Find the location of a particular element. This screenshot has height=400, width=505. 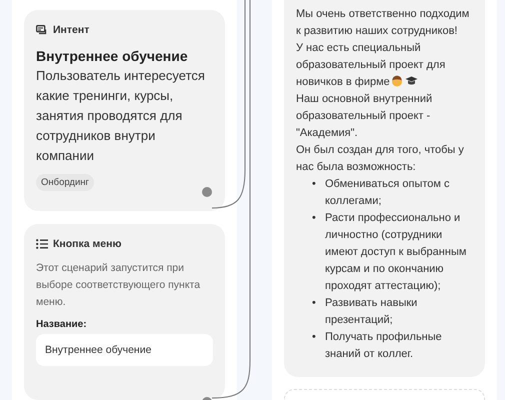

intent-description: Пользователь интересуется какие тренинги, курсы, занятия проводятся для сотрудников внутри компании is located at coordinates (121, 116).